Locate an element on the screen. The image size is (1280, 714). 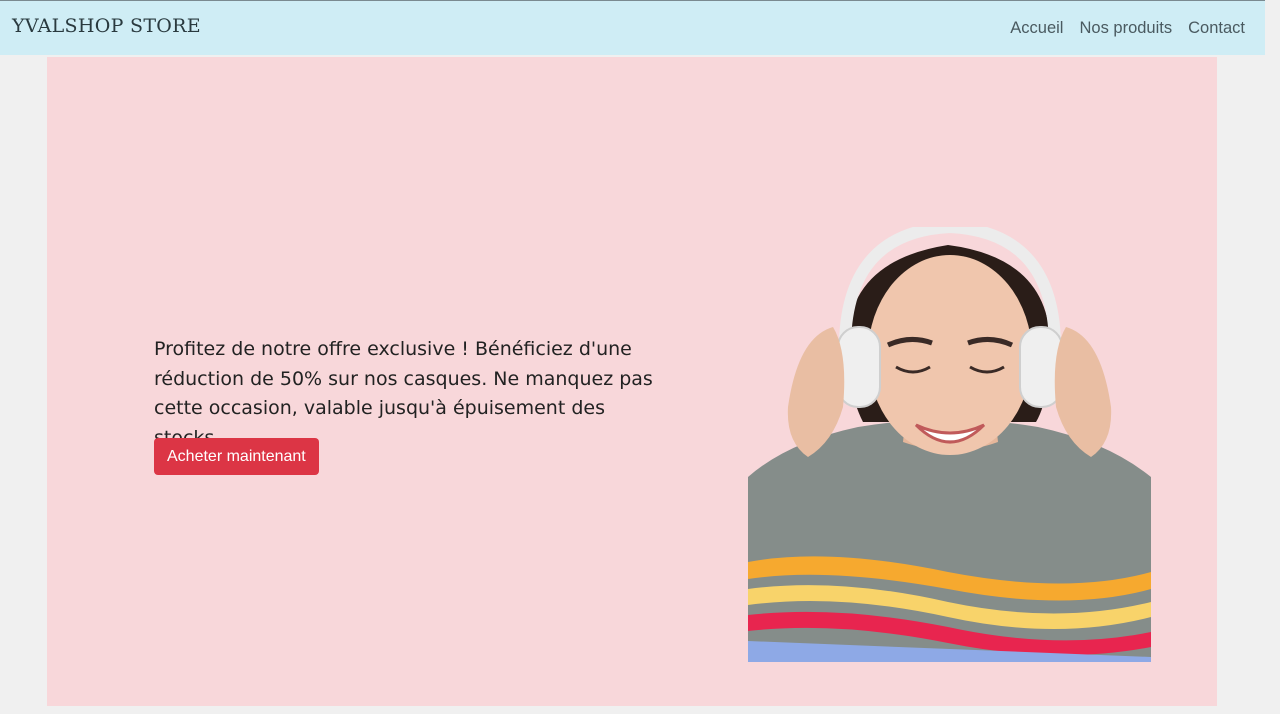
brand-logo: YVALSHOP STORE is located at coordinates (106, 26).